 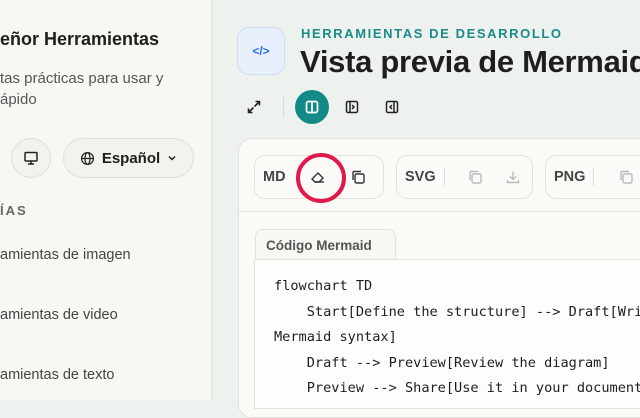 I want to click on sidebar-item-text-tools: amientas de texto, so click(x=57, y=375).